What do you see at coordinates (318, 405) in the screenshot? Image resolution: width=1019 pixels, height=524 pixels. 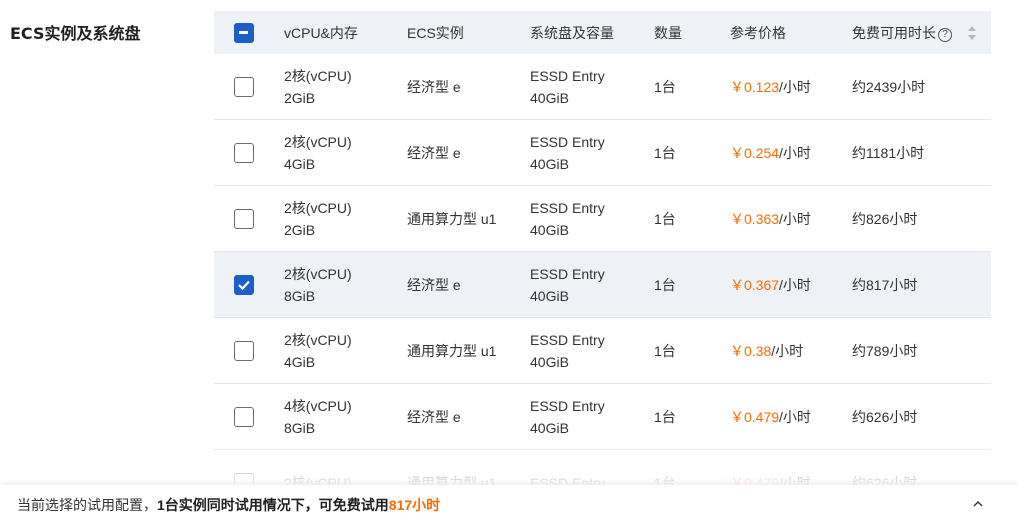 I see `cpu-cores: 4核(vCPU)` at bounding box center [318, 405].